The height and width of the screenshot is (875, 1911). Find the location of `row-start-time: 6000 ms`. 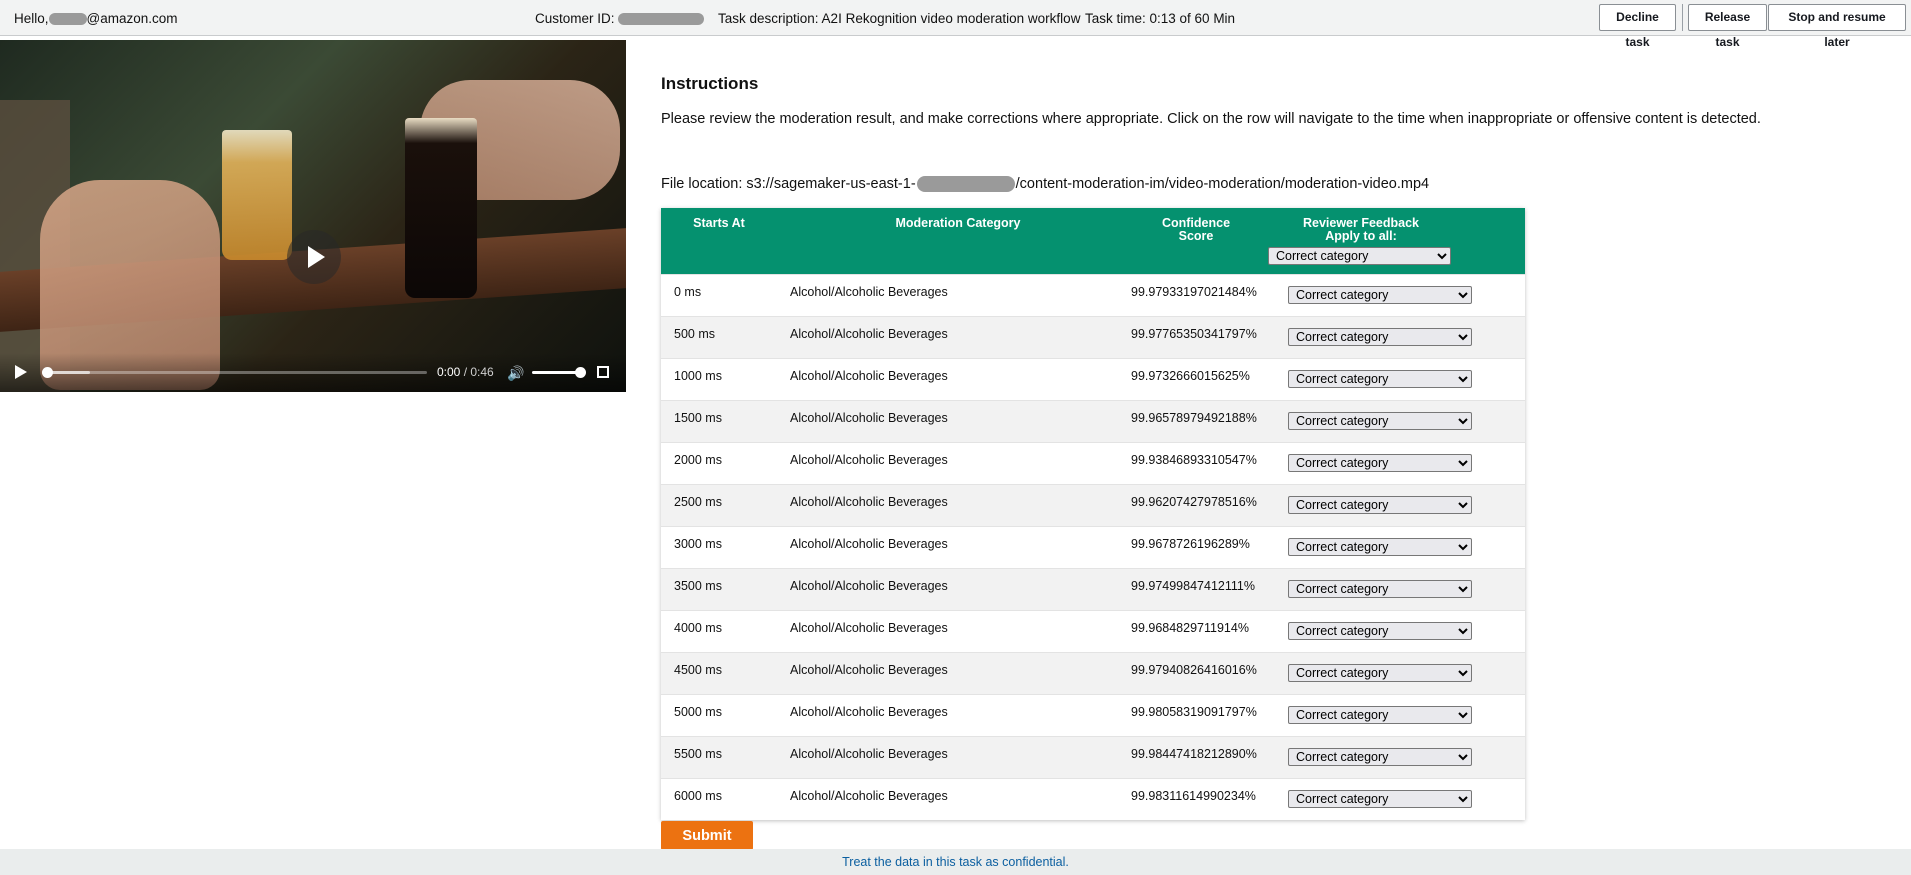

row-start-time: 6000 ms is located at coordinates (698, 796).